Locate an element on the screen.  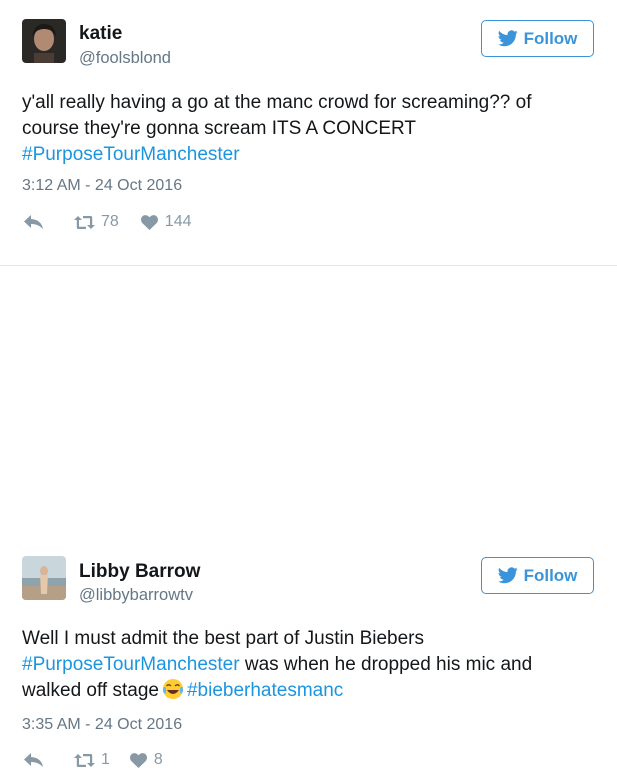
retweet-button: 1 is located at coordinates (92, 760).